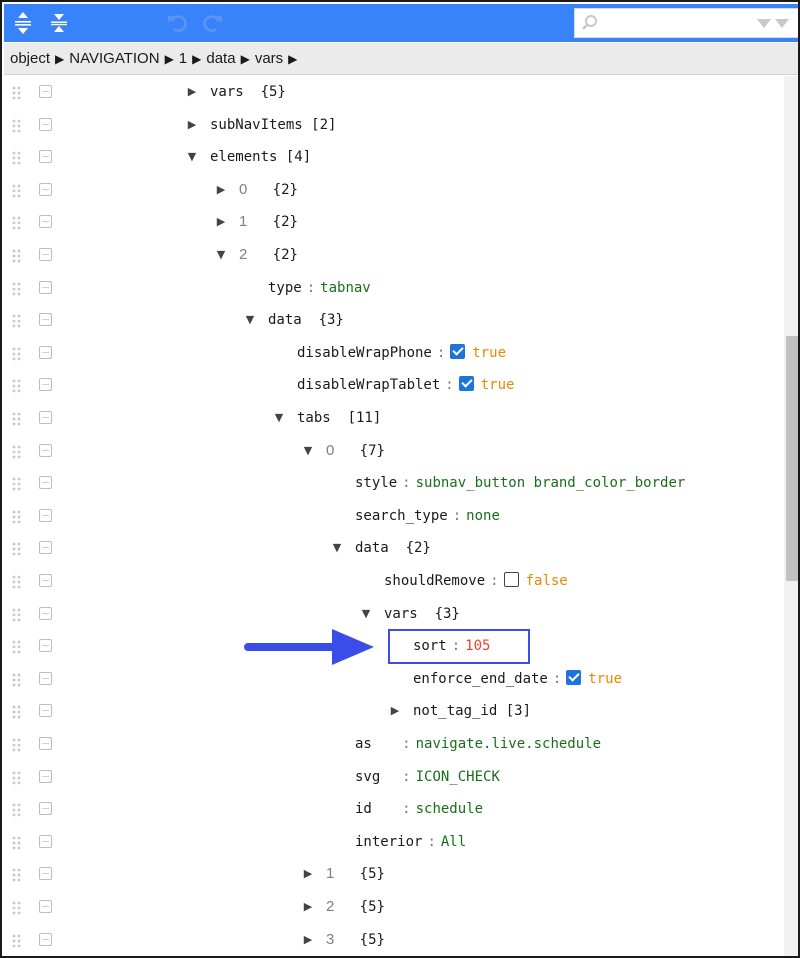 Image resolution: width=800 pixels, height=958 pixels. I want to click on boolean-value: false, so click(547, 581).